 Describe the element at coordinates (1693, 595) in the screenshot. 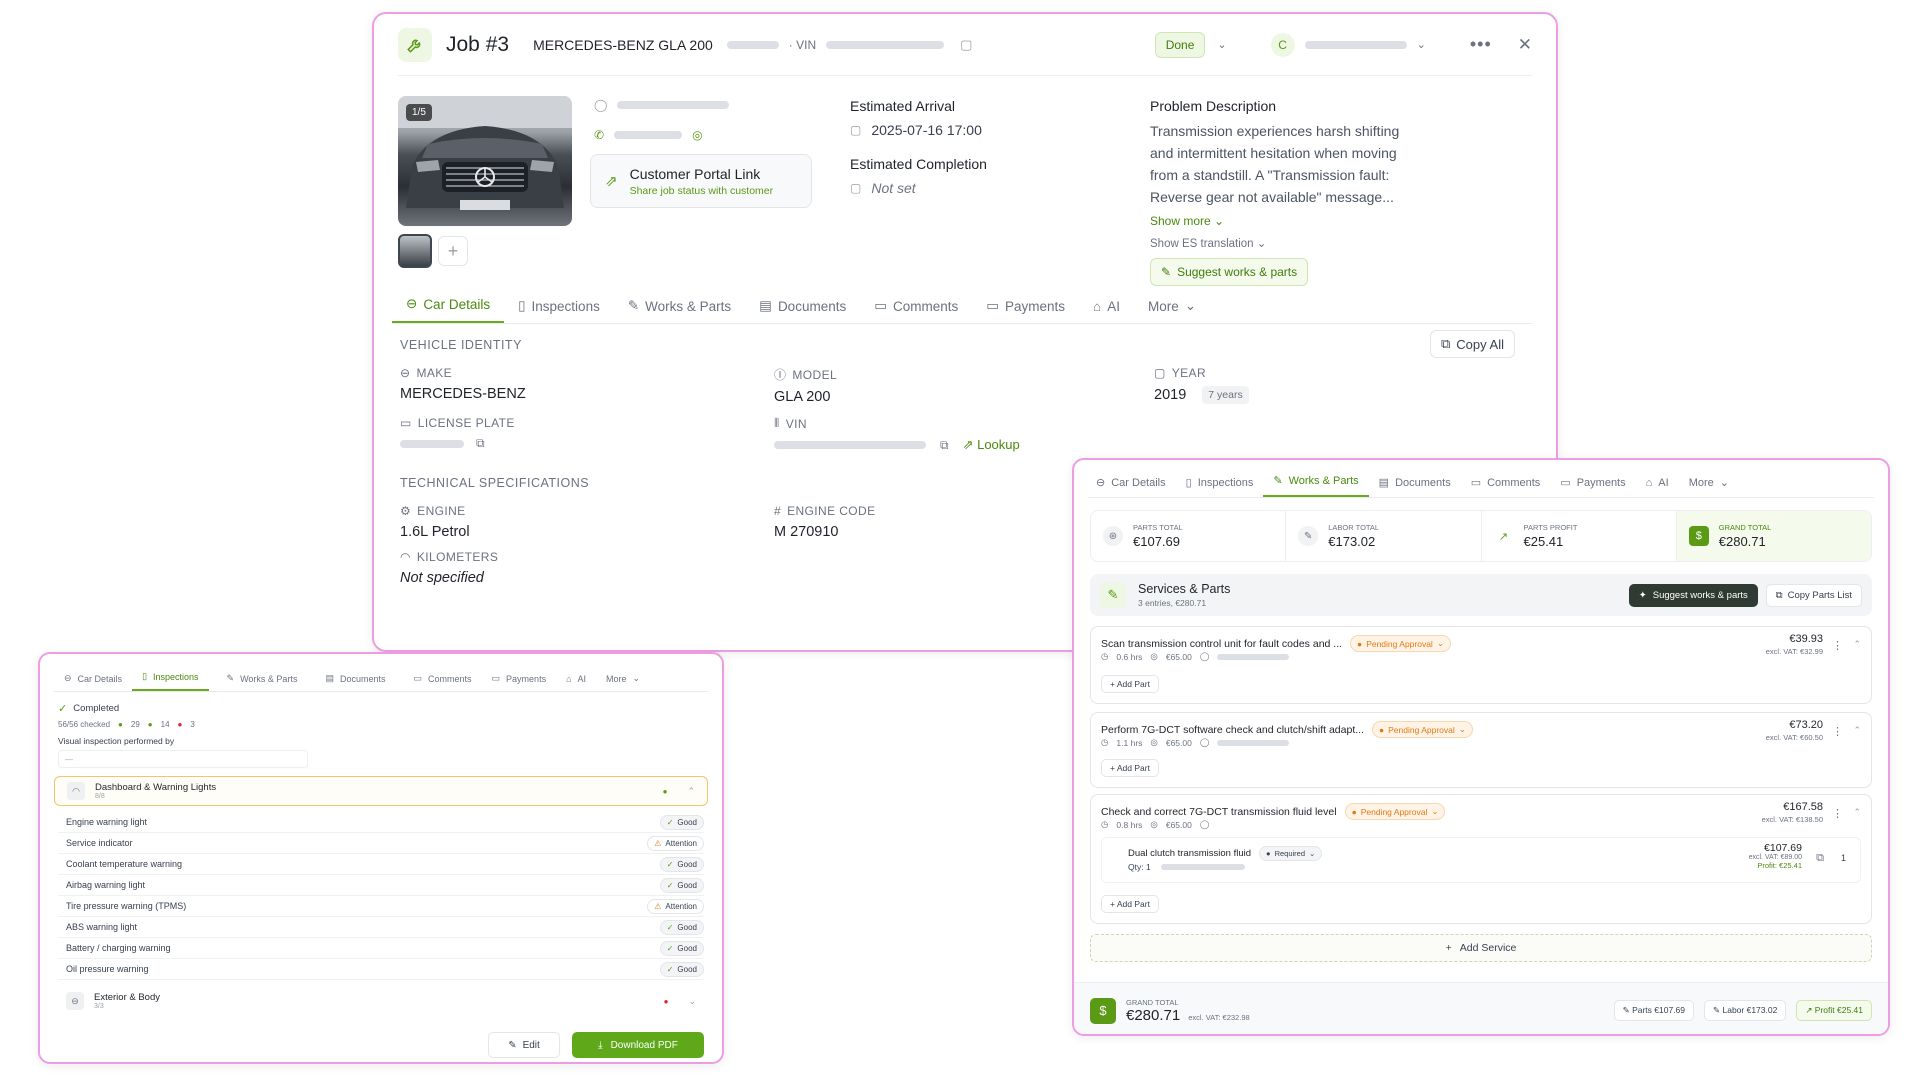

I see `suggest-works-button: ✦ Suggest works & parts` at that location.